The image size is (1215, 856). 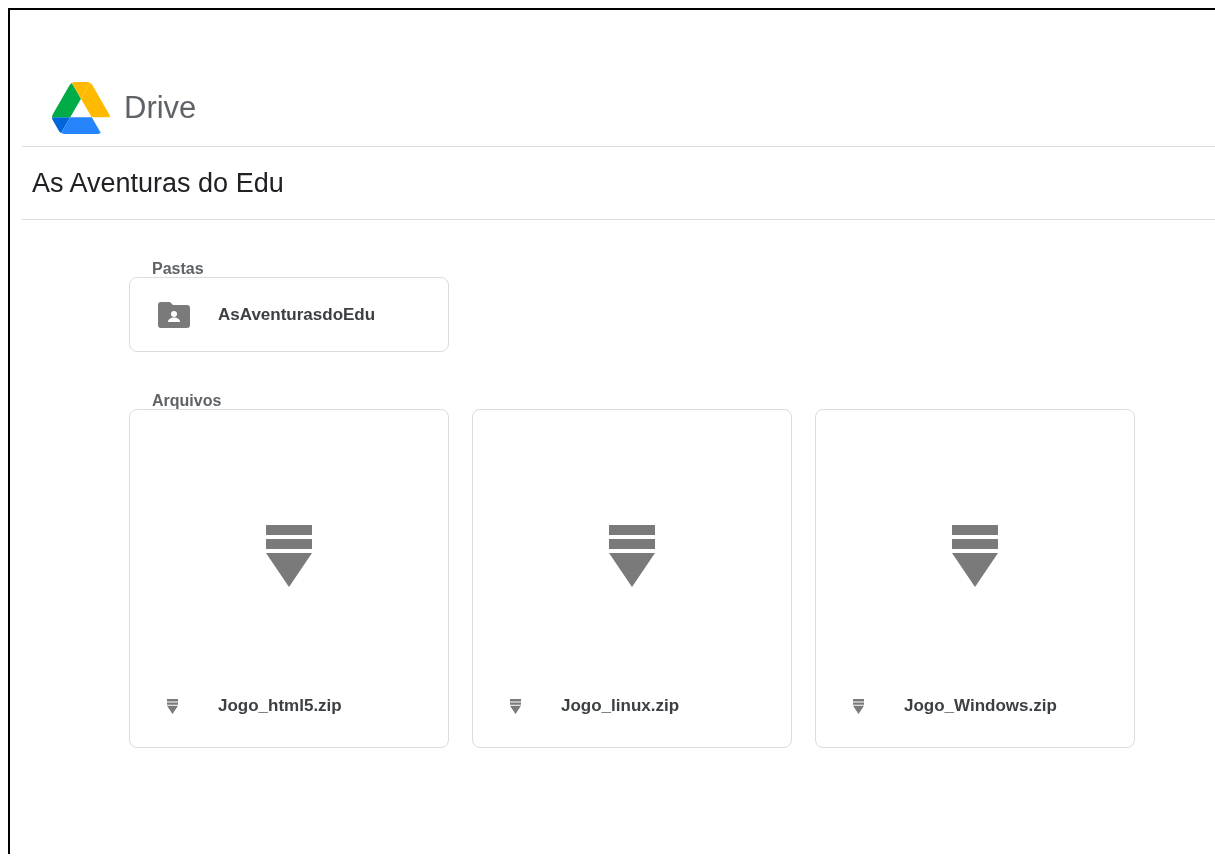 What do you see at coordinates (160, 108) in the screenshot?
I see `app-name: Drive` at bounding box center [160, 108].